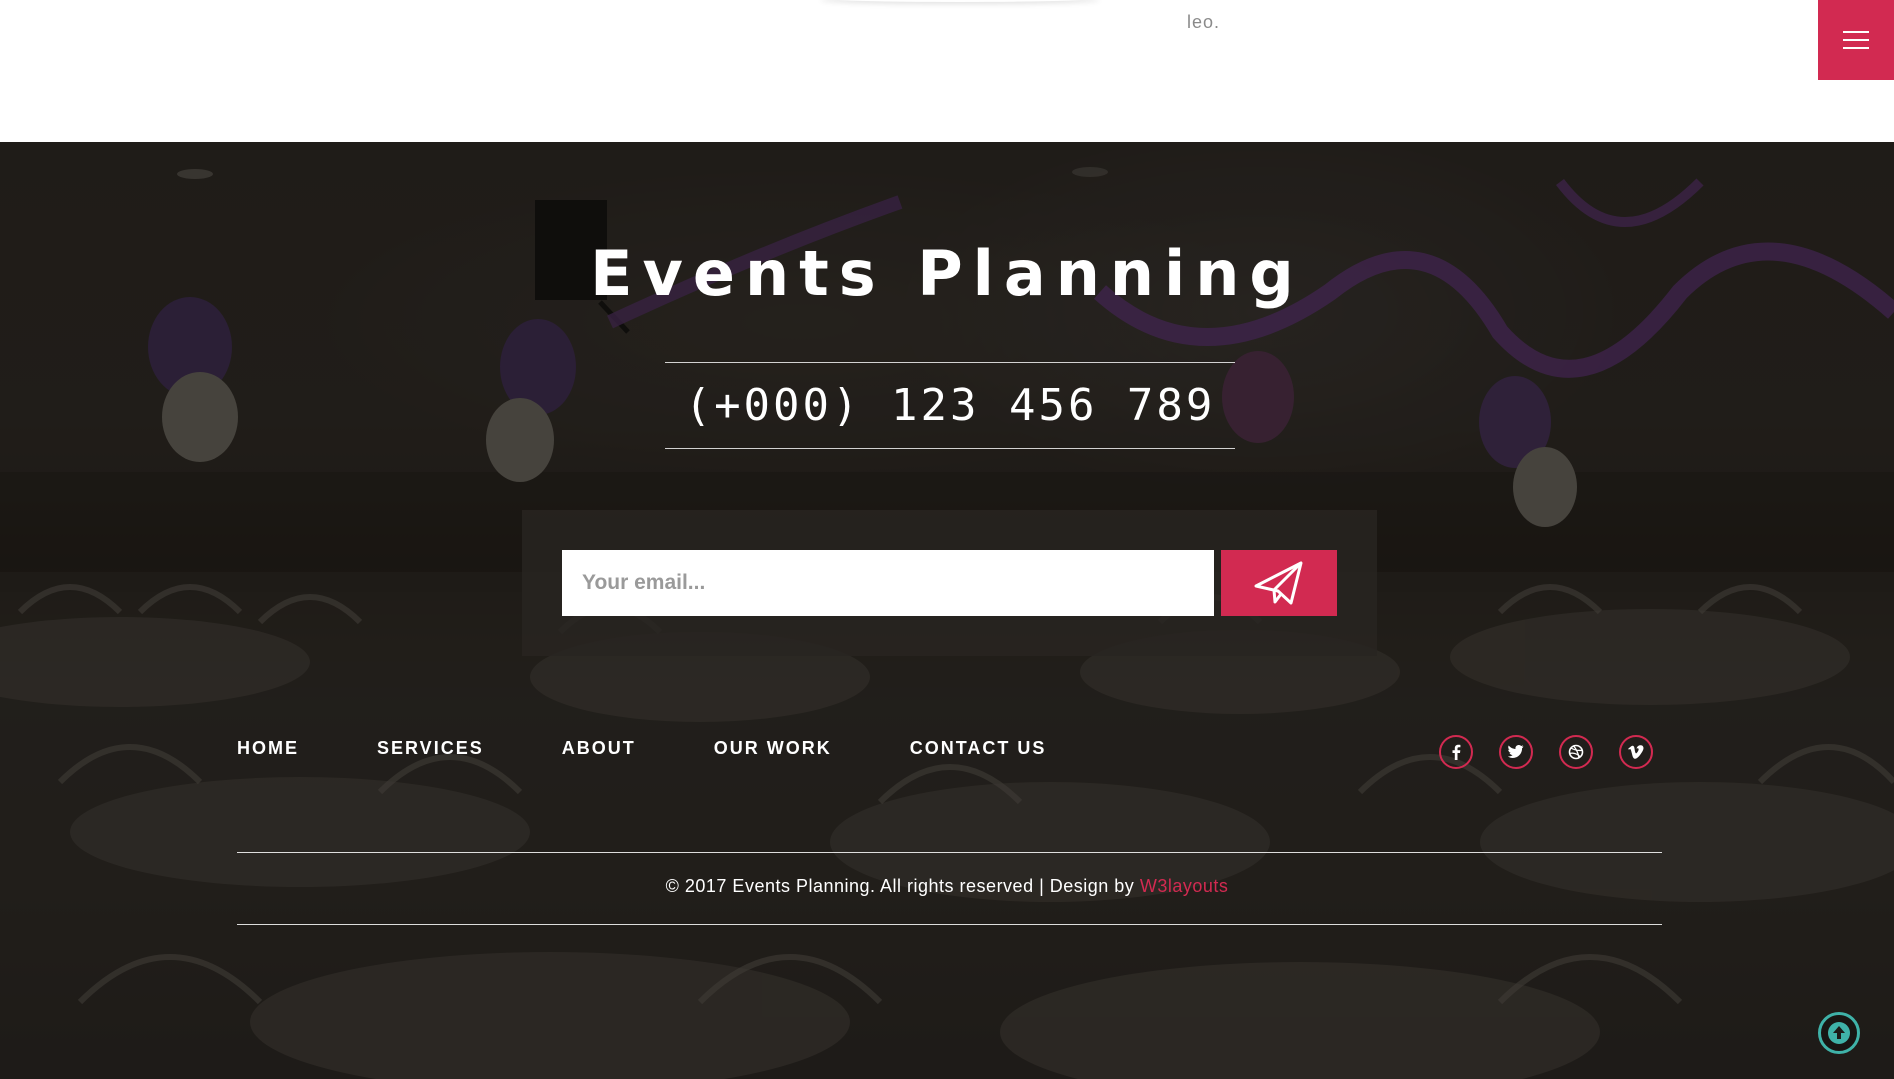  What do you see at coordinates (960, 1) in the screenshot?
I see `card-shadow` at bounding box center [960, 1].